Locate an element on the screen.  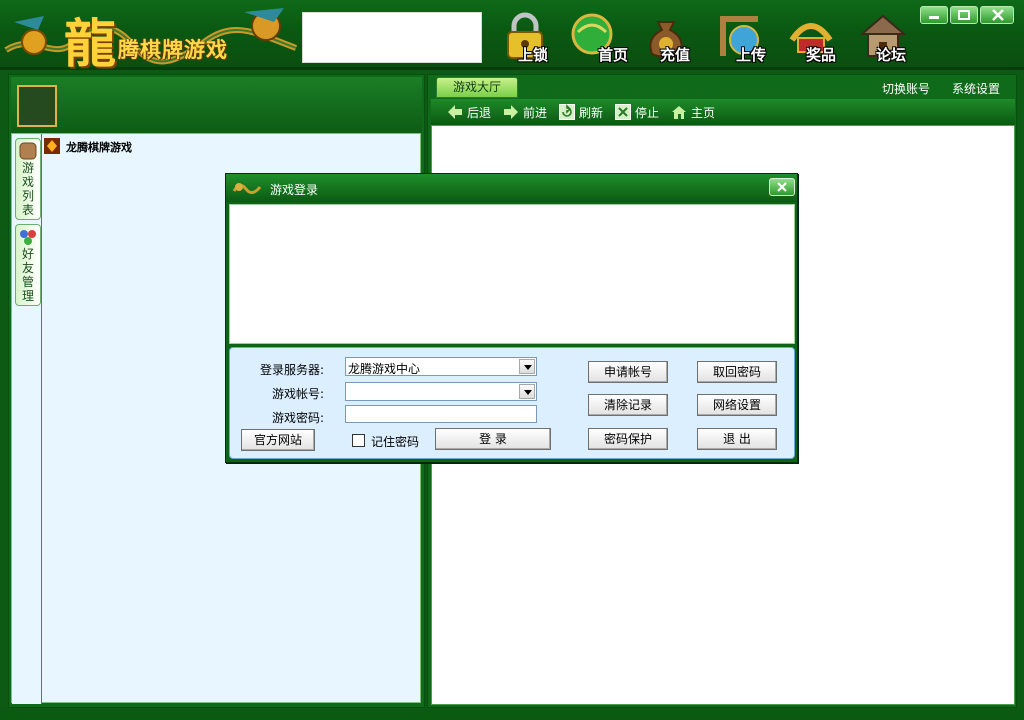
friends-icon is located at coordinates (28, 237).